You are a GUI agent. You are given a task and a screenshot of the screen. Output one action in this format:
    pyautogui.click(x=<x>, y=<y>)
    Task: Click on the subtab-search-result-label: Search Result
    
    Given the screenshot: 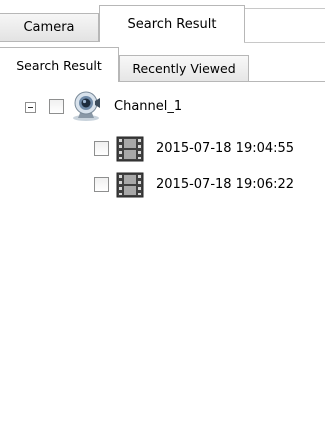 What is the action you would take?
    pyautogui.click(x=59, y=65)
    